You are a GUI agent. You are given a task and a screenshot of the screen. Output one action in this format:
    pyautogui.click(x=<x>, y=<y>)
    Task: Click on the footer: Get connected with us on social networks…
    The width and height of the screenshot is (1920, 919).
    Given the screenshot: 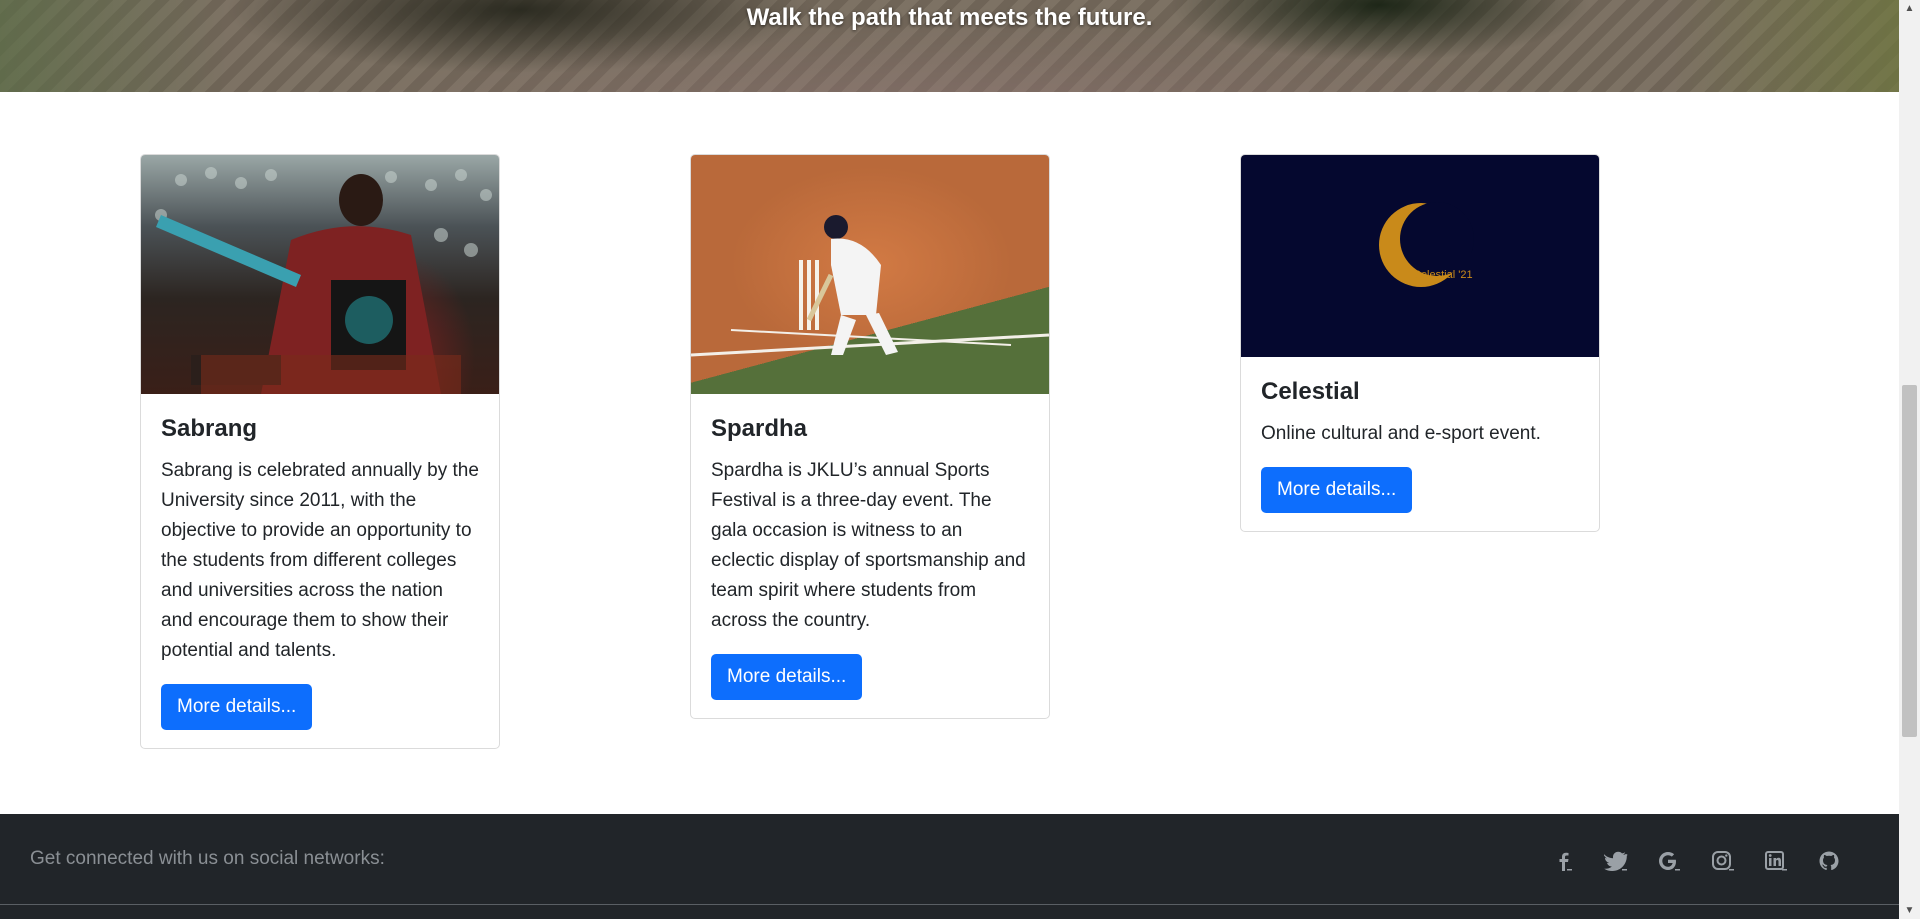 What is the action you would take?
    pyautogui.click(x=949, y=866)
    